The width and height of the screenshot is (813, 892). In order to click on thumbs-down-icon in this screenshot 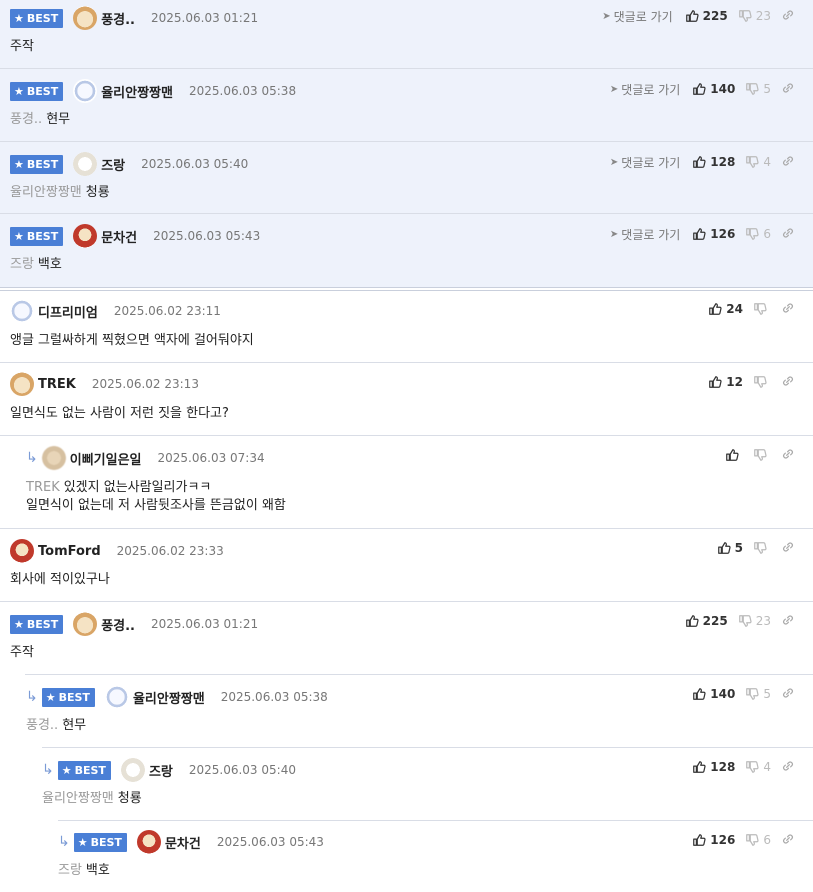, I will do `click(752, 89)`.